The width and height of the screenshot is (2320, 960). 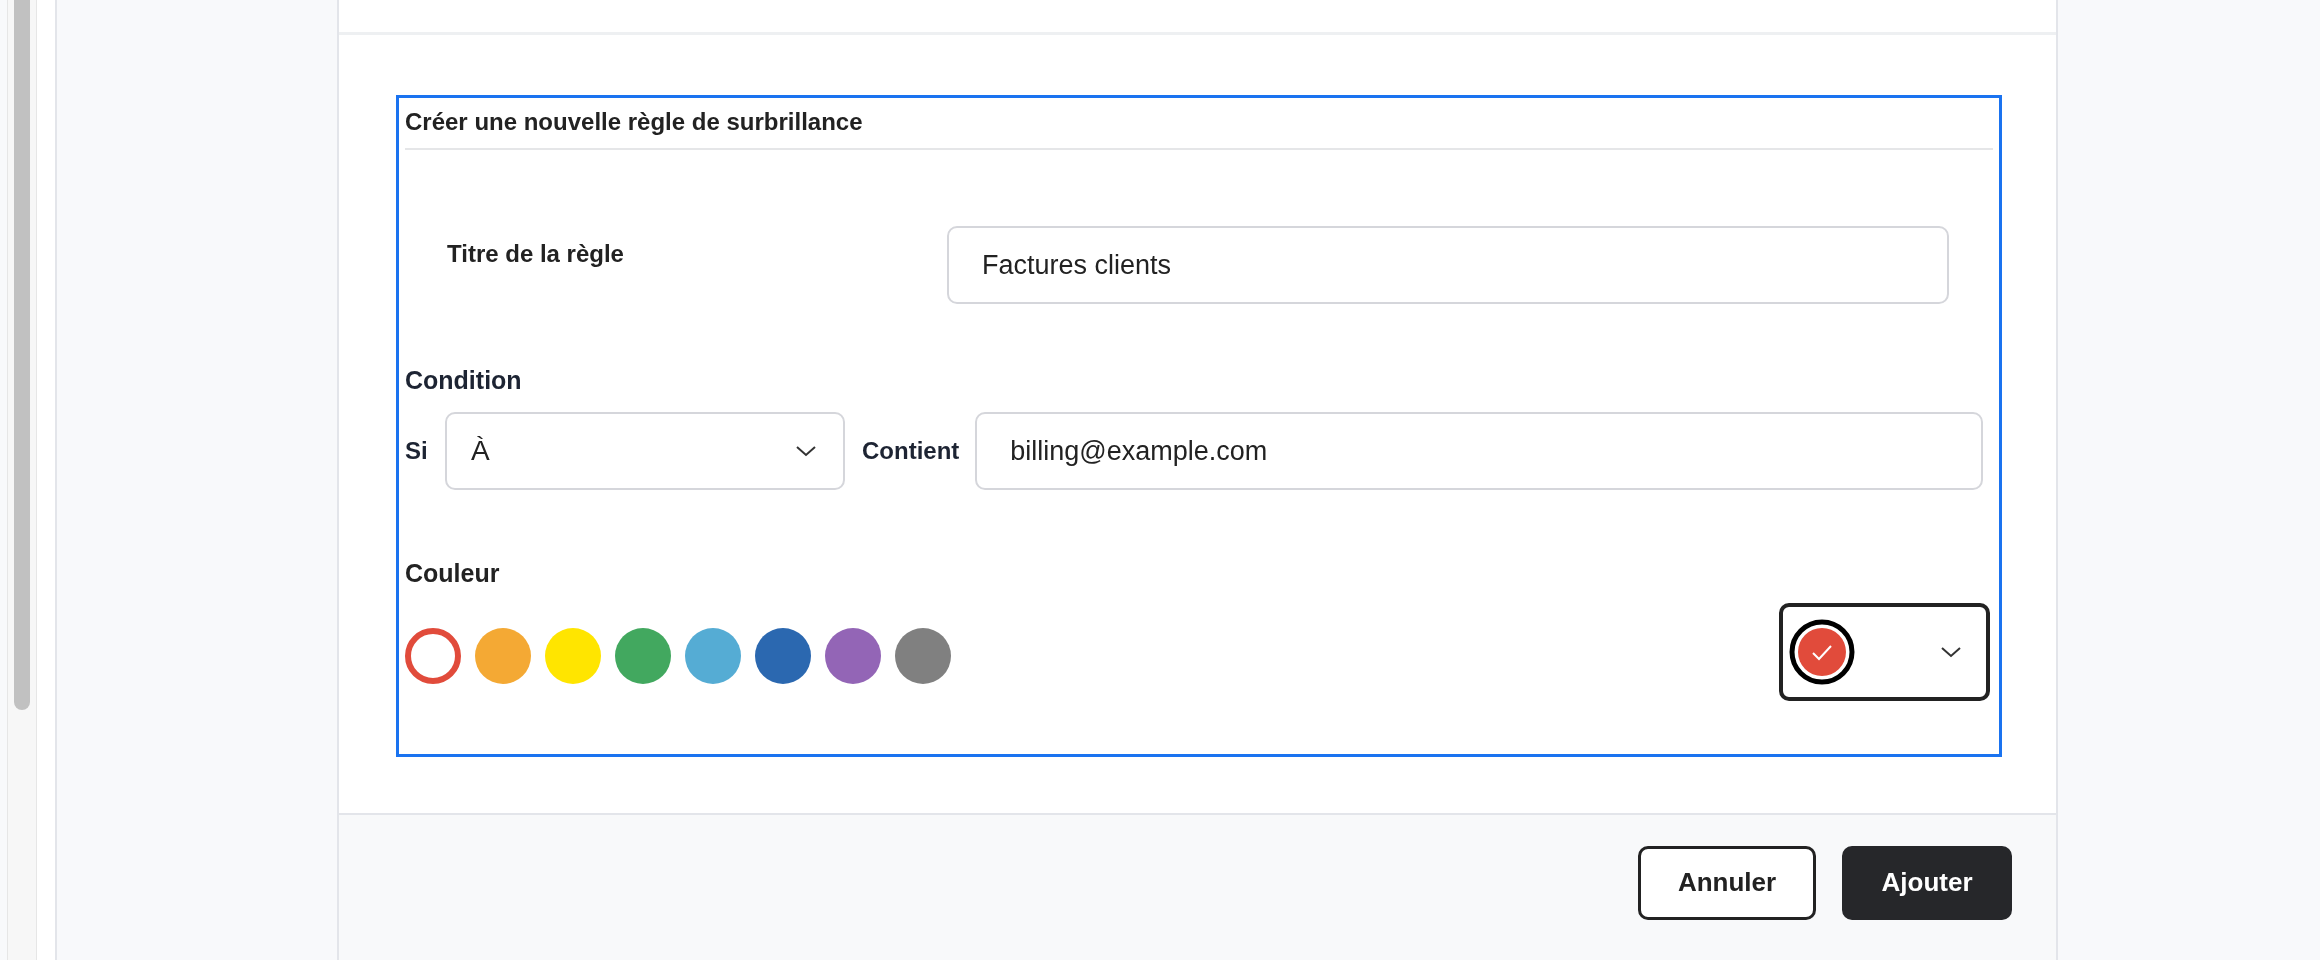 What do you see at coordinates (464, 380) in the screenshot?
I see `section-heading: Condition` at bounding box center [464, 380].